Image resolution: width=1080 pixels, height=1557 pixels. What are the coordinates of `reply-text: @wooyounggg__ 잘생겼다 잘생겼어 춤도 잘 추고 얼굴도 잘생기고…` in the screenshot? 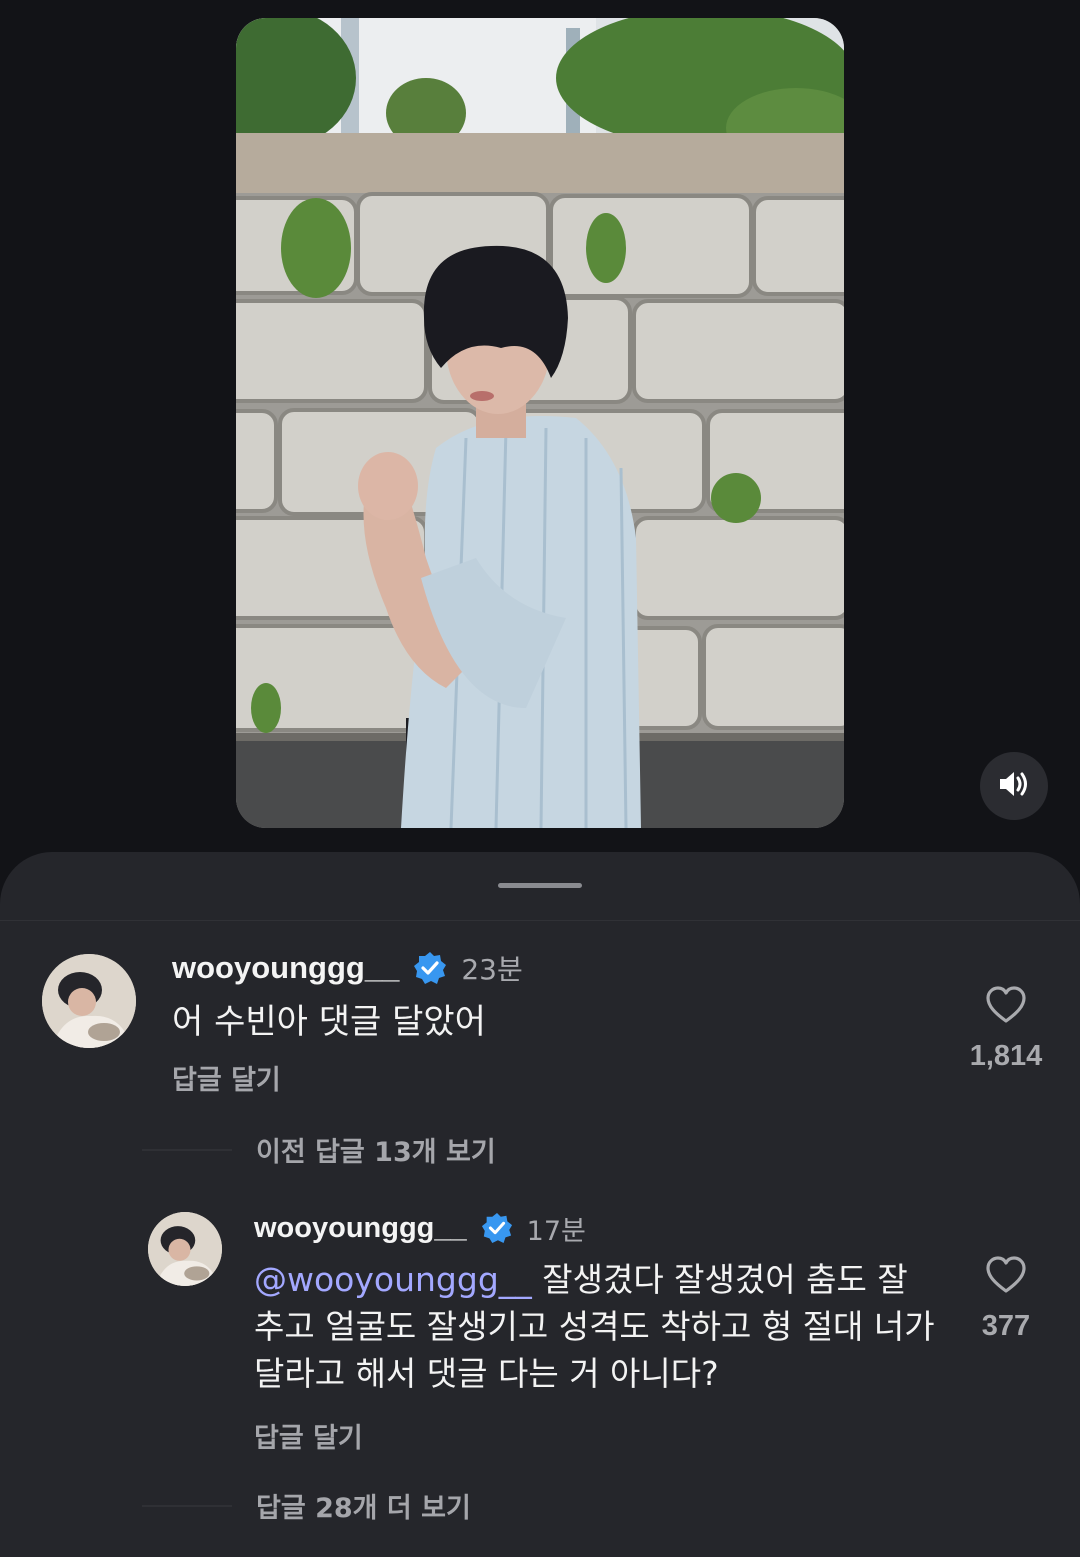 It's located at (599, 1326).